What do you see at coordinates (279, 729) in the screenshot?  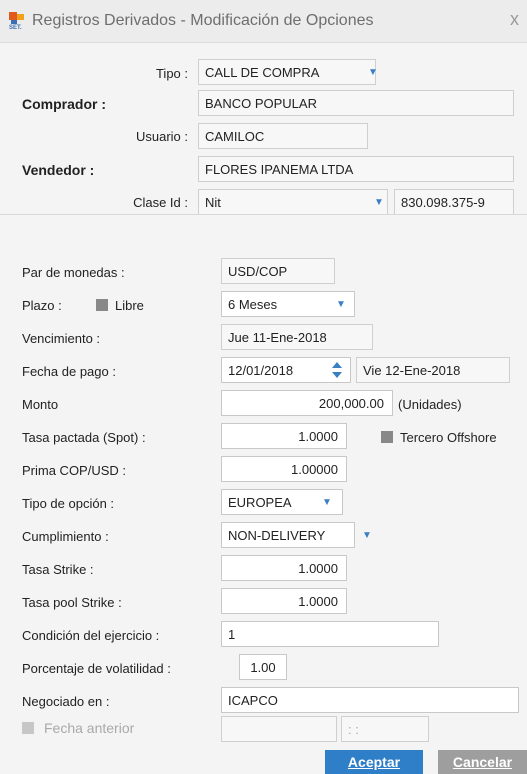 I see `fecha-anterior-date` at bounding box center [279, 729].